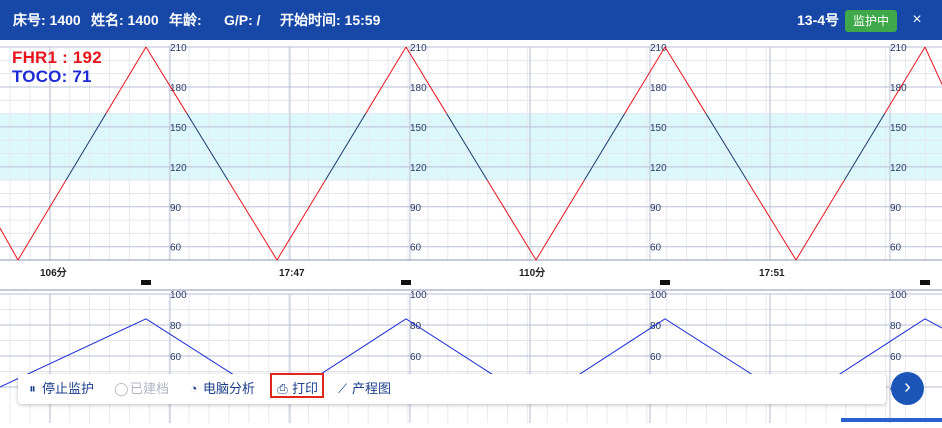  What do you see at coordinates (532, 272) in the screenshot?
I see `time-marker: 110分` at bounding box center [532, 272].